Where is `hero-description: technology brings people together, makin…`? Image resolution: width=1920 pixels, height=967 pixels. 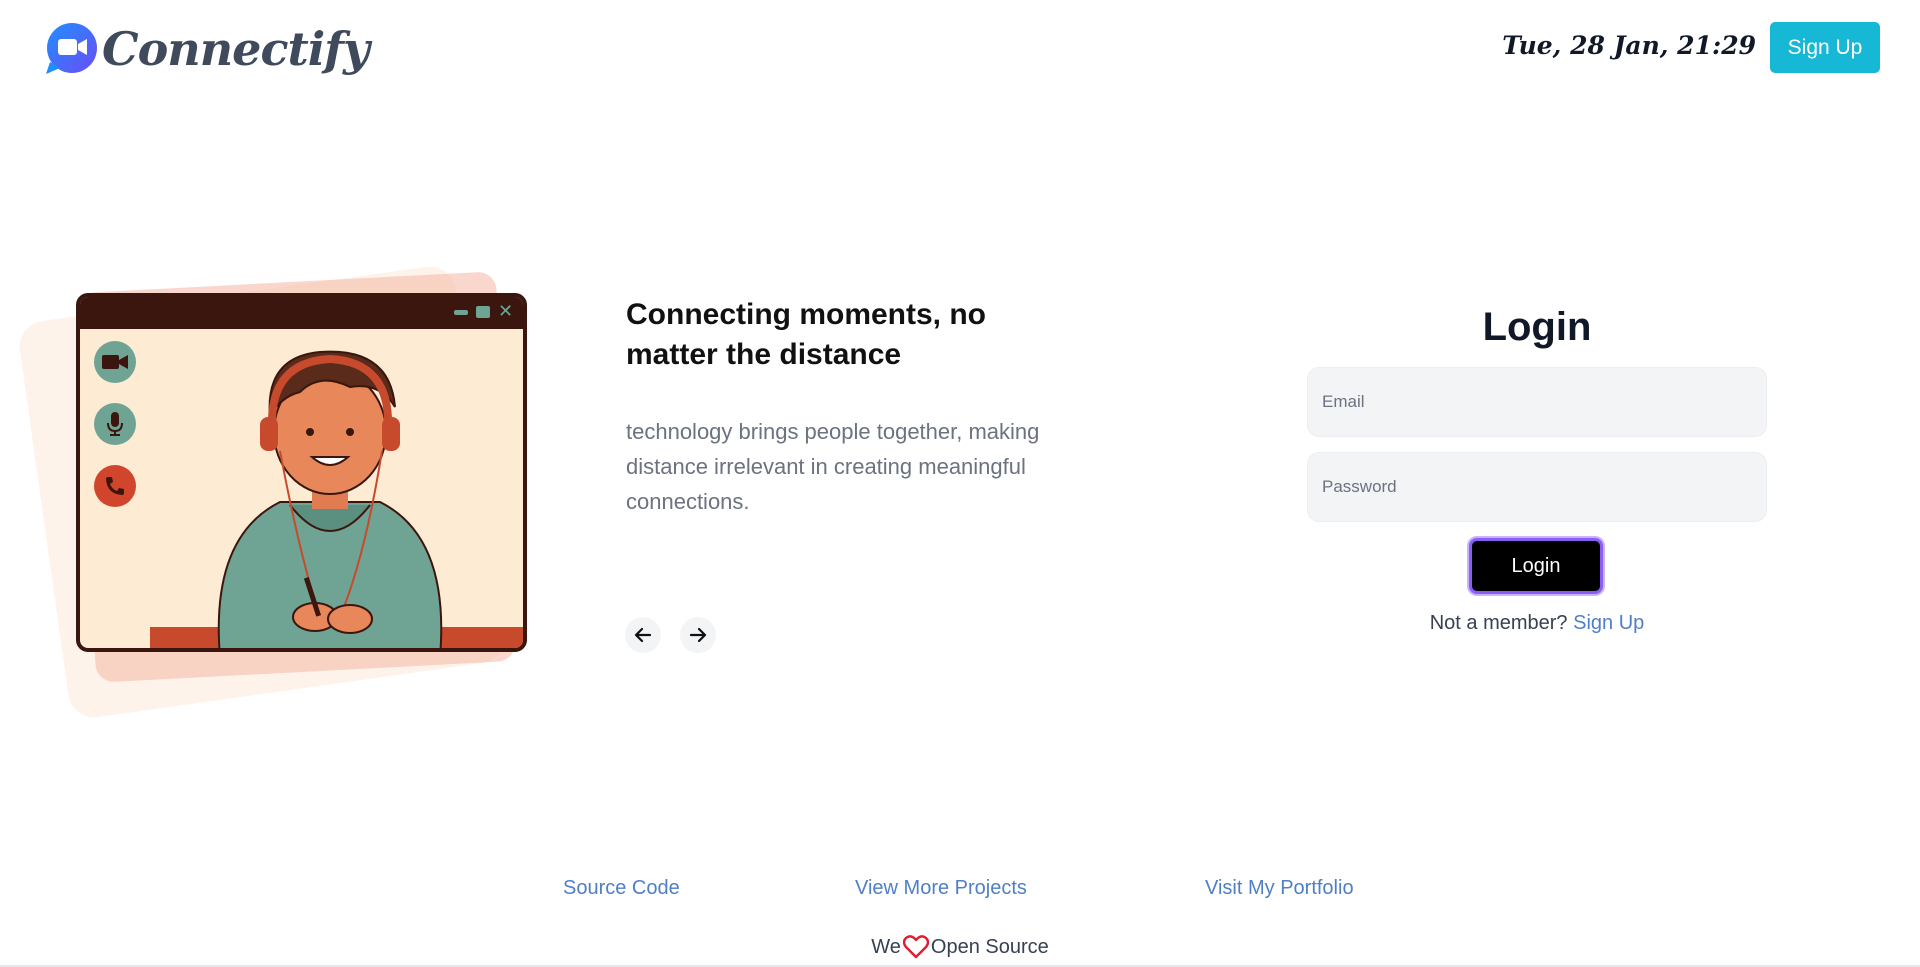 hero-description: technology brings people together, makin… is located at coordinates (833, 466).